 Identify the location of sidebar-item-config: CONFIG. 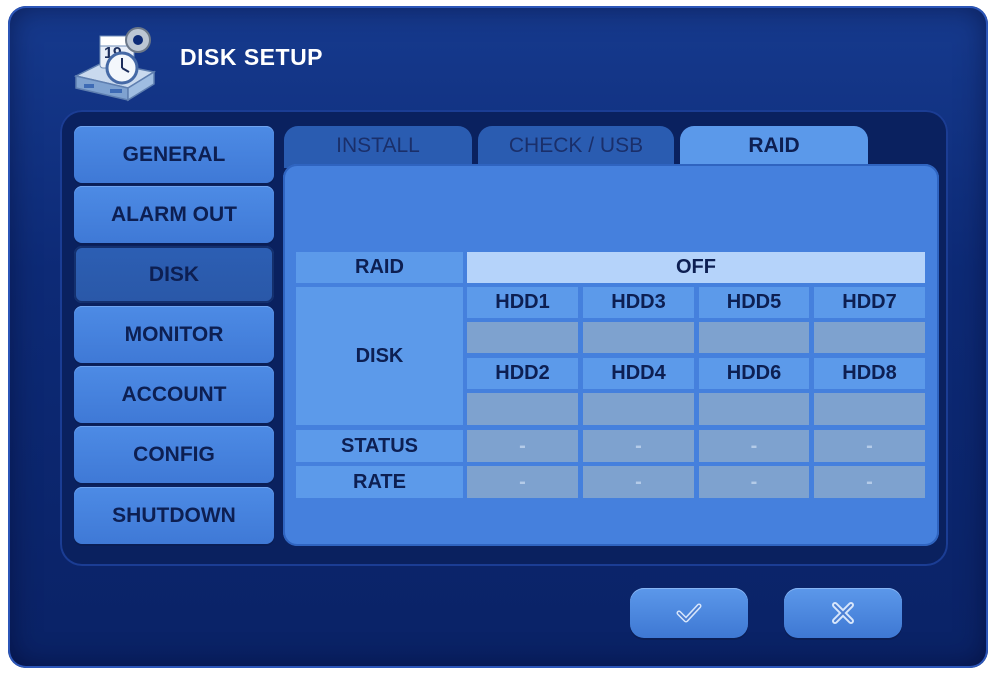
(174, 454).